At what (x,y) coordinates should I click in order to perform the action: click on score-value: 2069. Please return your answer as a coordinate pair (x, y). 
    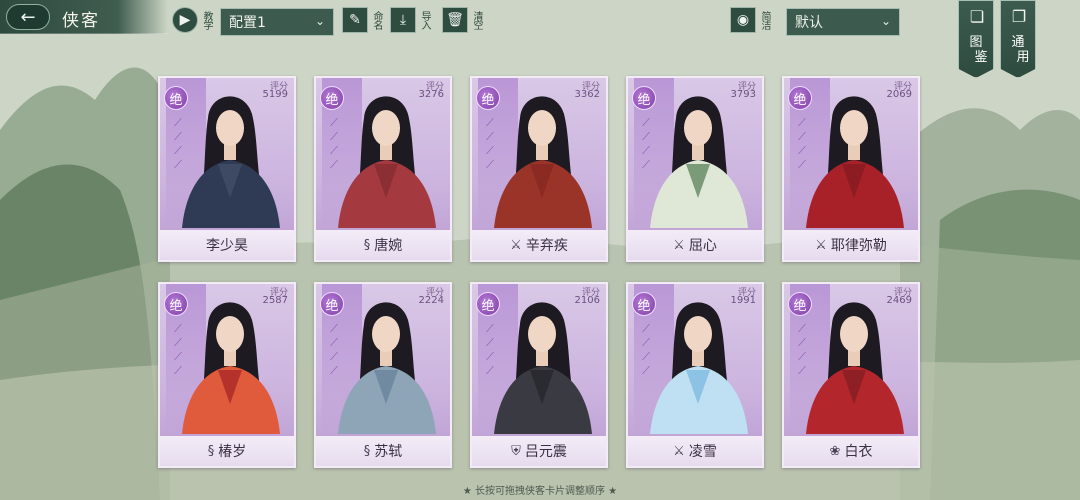
    Looking at the image, I should click on (899, 94).